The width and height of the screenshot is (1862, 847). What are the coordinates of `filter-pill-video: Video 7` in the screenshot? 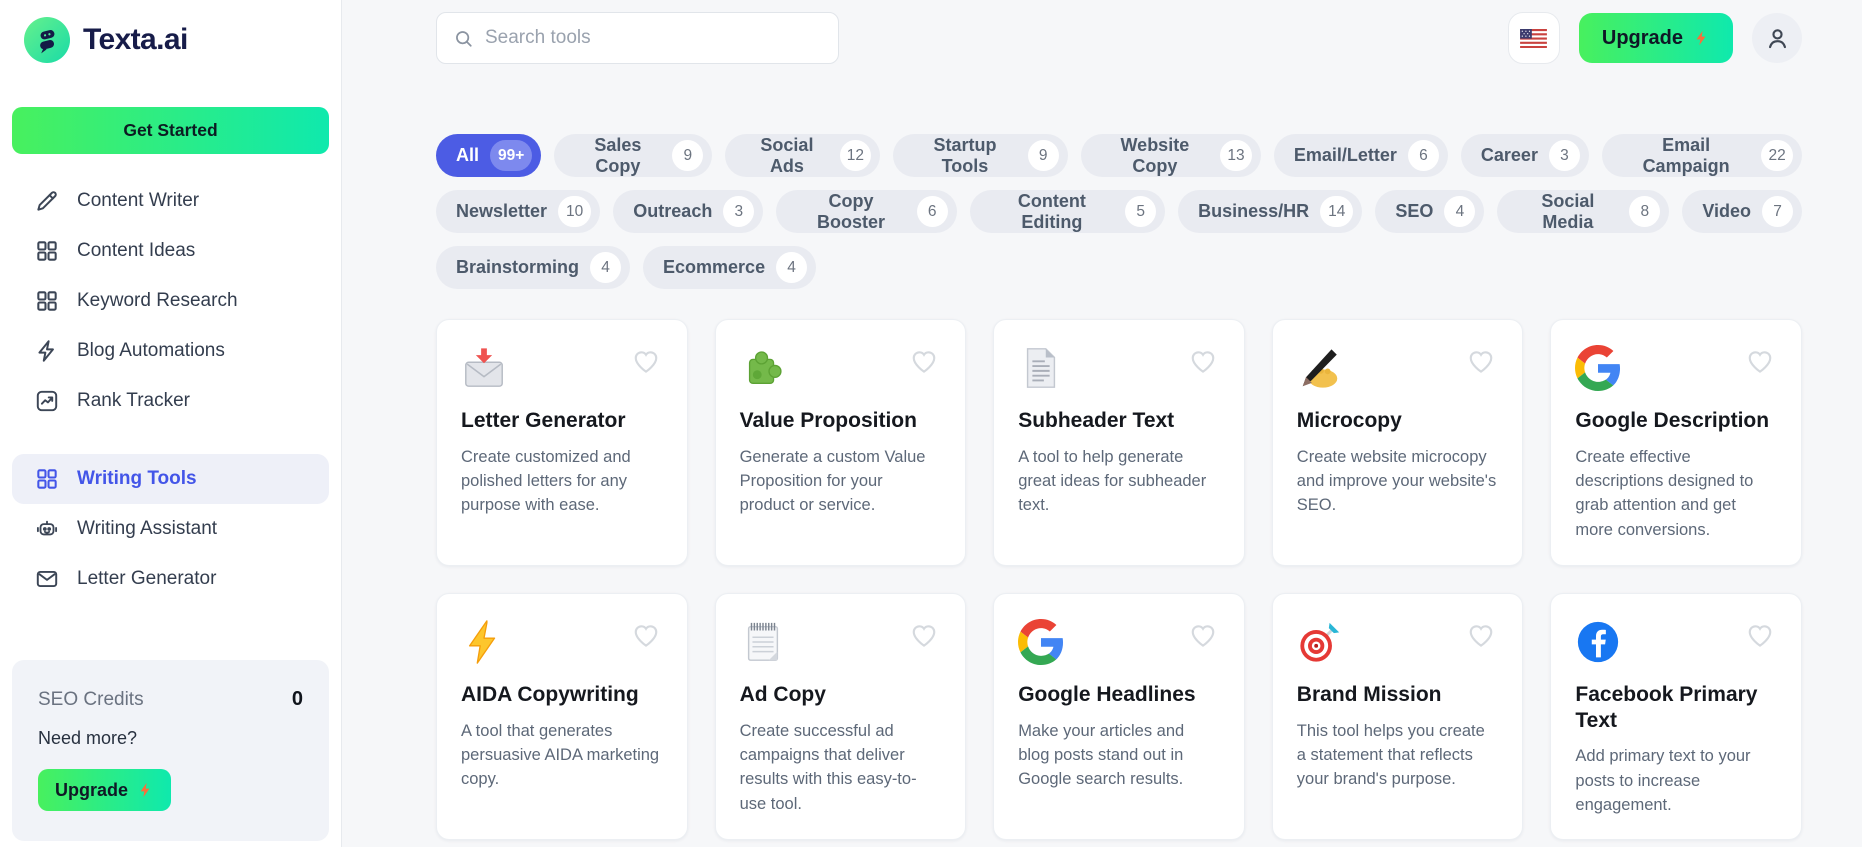 It's located at (1742, 211).